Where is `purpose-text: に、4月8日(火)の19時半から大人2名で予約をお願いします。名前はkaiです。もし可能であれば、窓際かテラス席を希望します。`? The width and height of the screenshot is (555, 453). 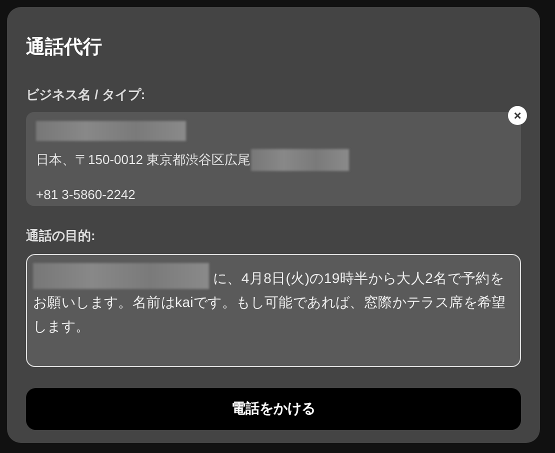 purpose-text: に、4月8日(火)の19時半から大人2名で予約をお願いします。名前はkaiです。もし可能であれば、窓際かテラス席を希望します。 is located at coordinates (269, 302).